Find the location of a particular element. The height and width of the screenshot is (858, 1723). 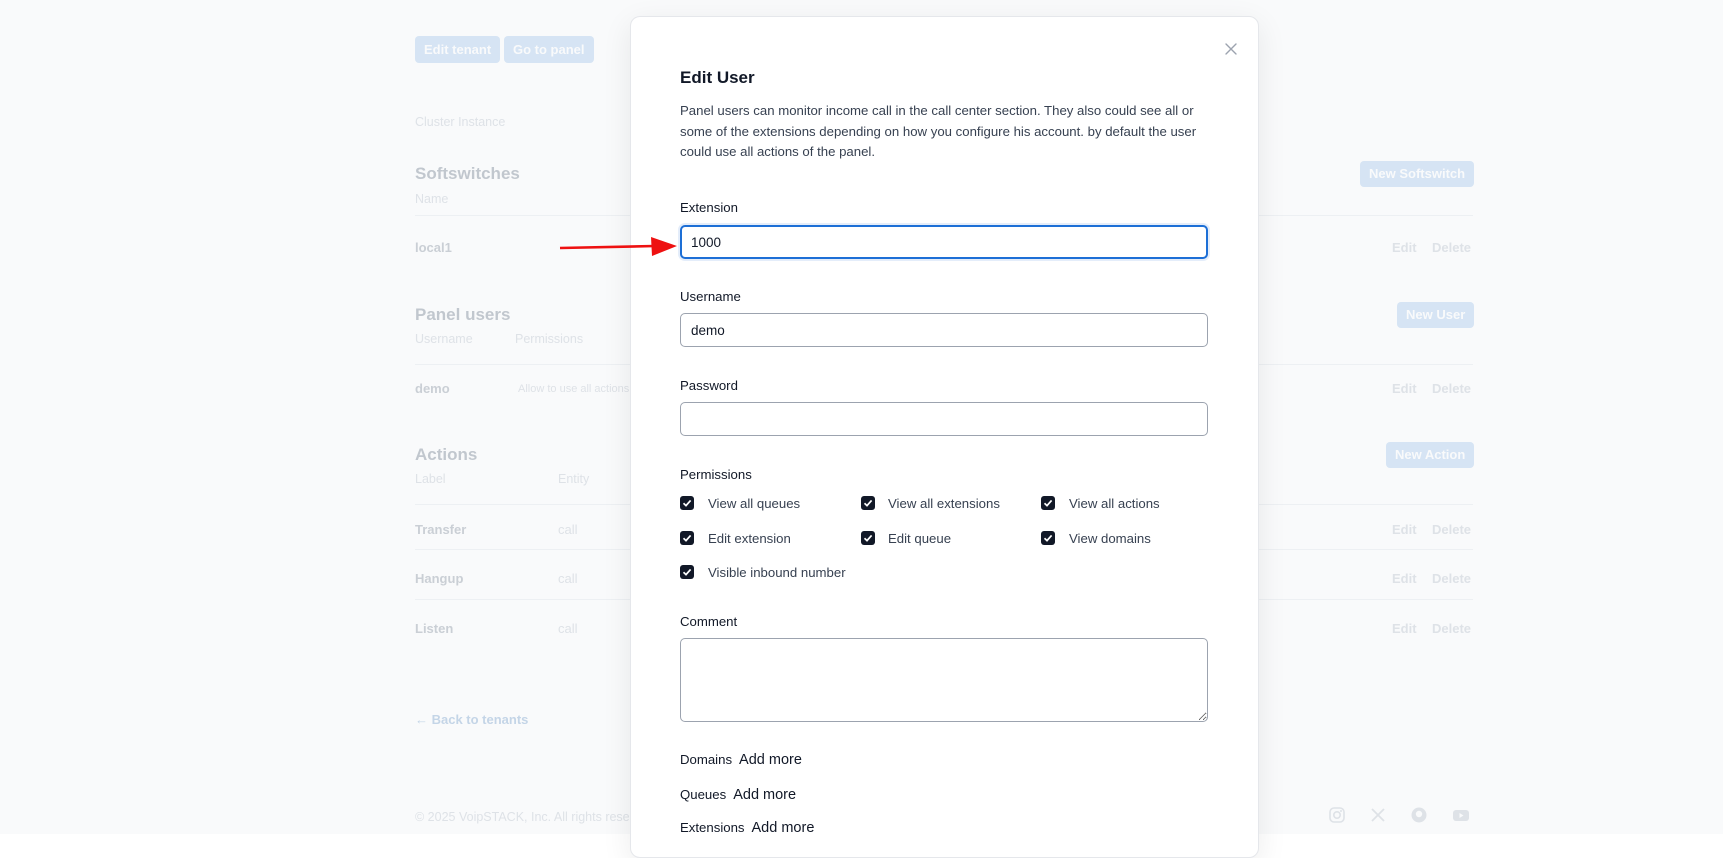

visible-inbound-number-label: Visible inbound number is located at coordinates (777, 572).